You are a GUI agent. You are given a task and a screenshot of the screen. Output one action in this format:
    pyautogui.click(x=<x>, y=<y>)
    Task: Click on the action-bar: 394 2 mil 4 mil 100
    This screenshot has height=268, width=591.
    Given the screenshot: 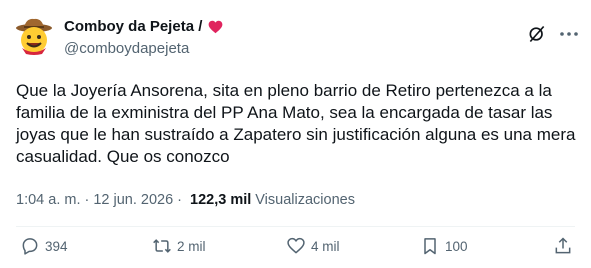 What is the action you would take?
    pyautogui.click(x=295, y=249)
    